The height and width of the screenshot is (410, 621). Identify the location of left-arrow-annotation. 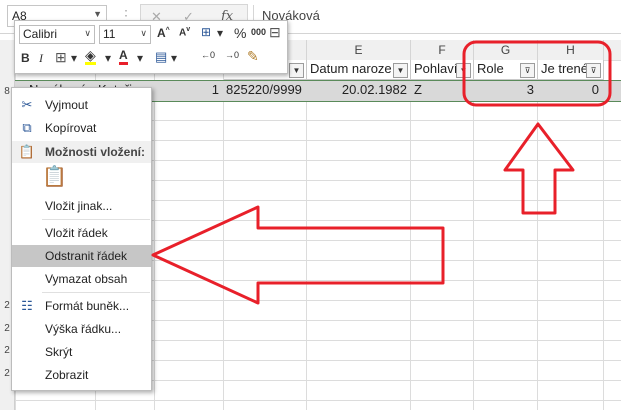
(298, 255).